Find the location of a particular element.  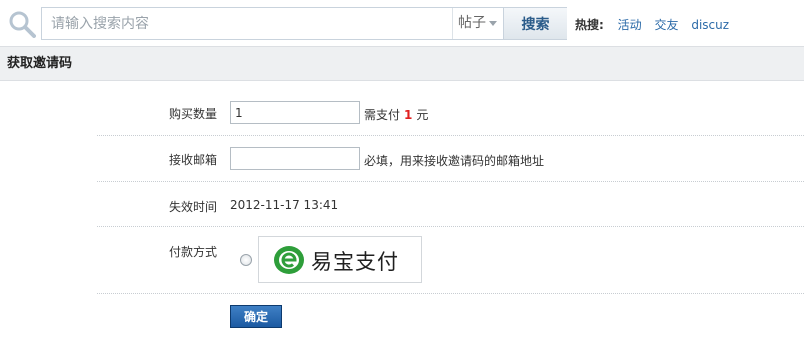

page-header: 获取邀请码 is located at coordinates (402, 63).